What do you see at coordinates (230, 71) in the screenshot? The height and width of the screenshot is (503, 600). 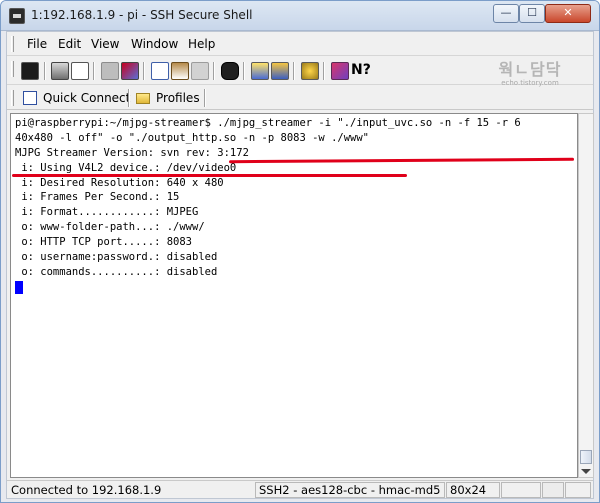 I see `find-icon` at bounding box center [230, 71].